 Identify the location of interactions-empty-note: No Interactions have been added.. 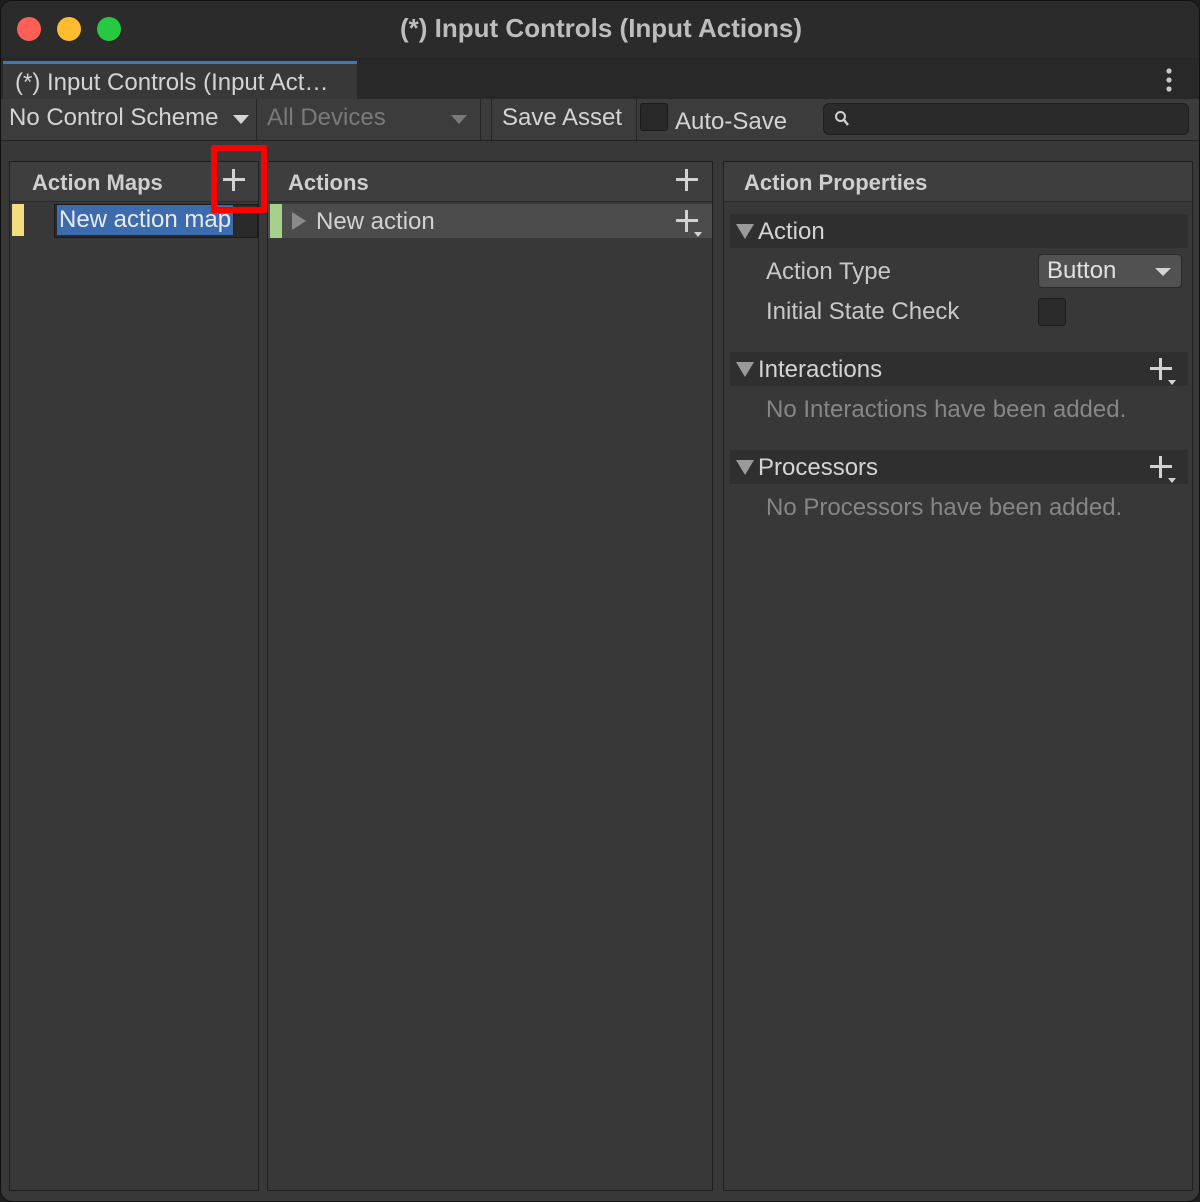
(946, 409).